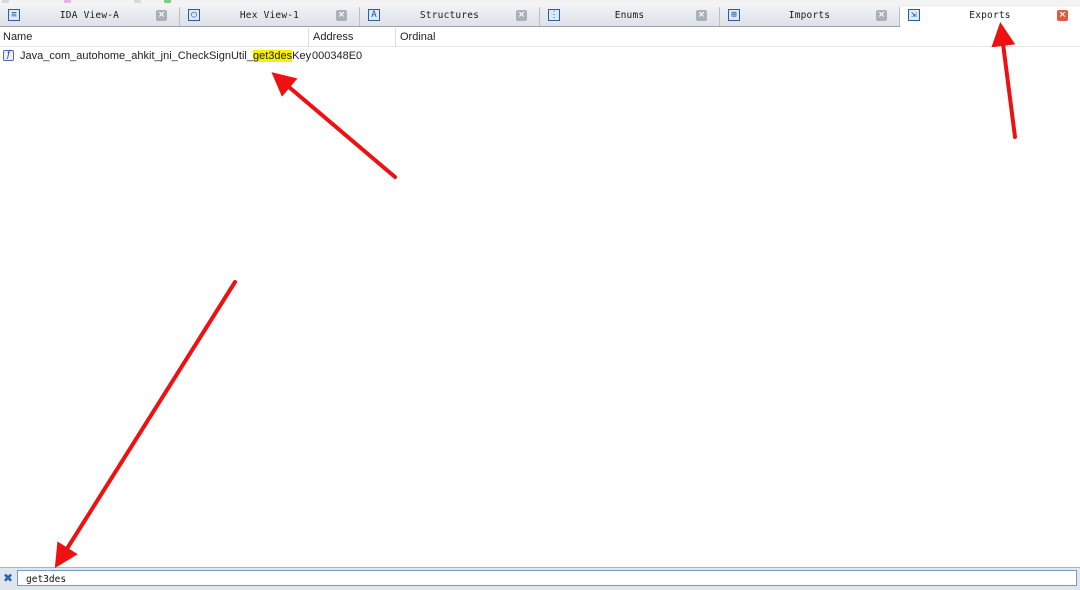 This screenshot has height=590, width=1080. Describe the element at coordinates (194, 15) in the screenshot. I see `hex-view-icon: ◯` at that location.